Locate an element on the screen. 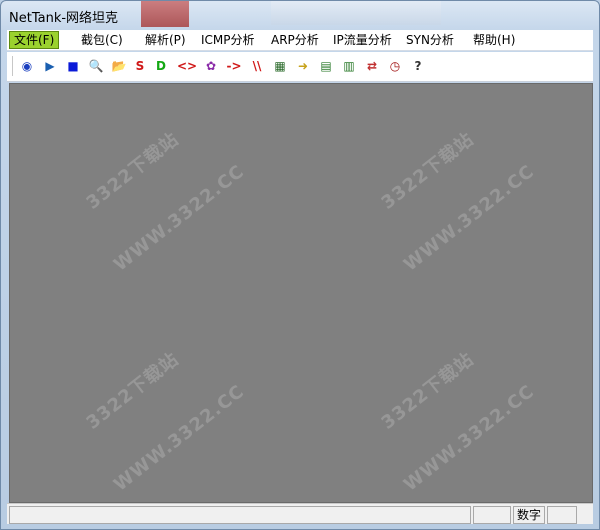 The height and width of the screenshot is (530, 600). network-card-icon: ▦ is located at coordinates (280, 66).